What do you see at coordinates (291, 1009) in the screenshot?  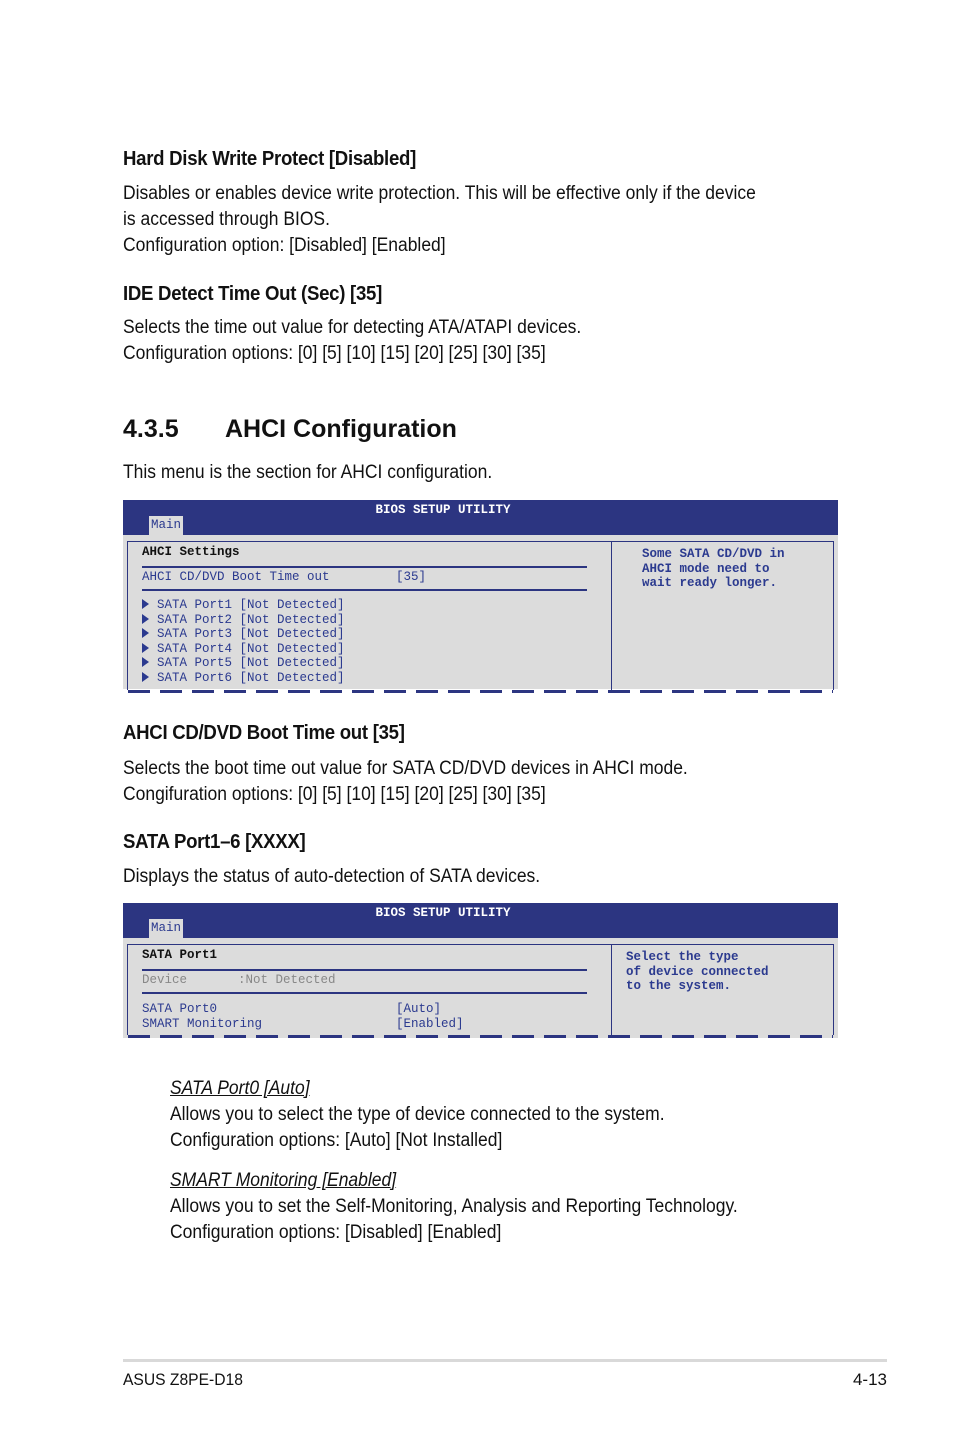 I see `sata-port0-item: SATA Port0 [Auto]` at bounding box center [291, 1009].